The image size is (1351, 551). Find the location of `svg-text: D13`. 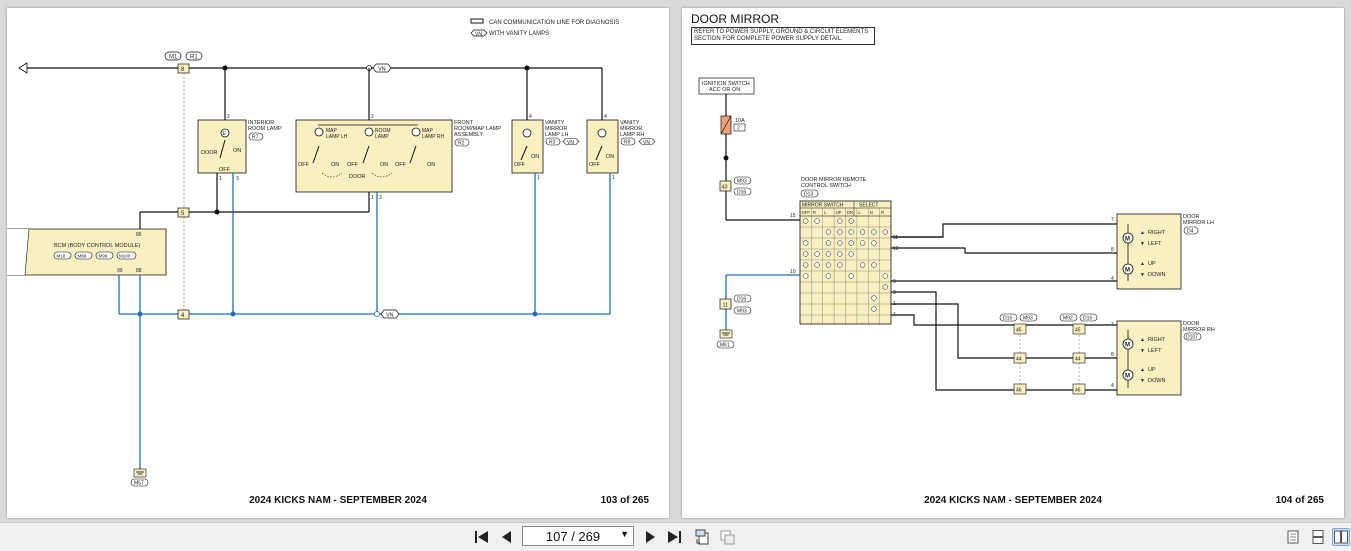

svg-text: D13 is located at coordinates (808, 195).